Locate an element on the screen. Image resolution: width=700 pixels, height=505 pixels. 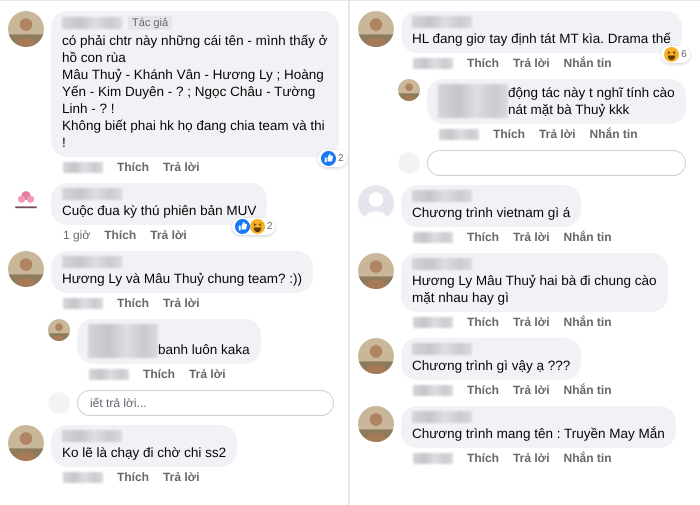
comment-text: HL đang giơ tay định tát MT kìa. Drama thế is located at coordinates (541, 38).